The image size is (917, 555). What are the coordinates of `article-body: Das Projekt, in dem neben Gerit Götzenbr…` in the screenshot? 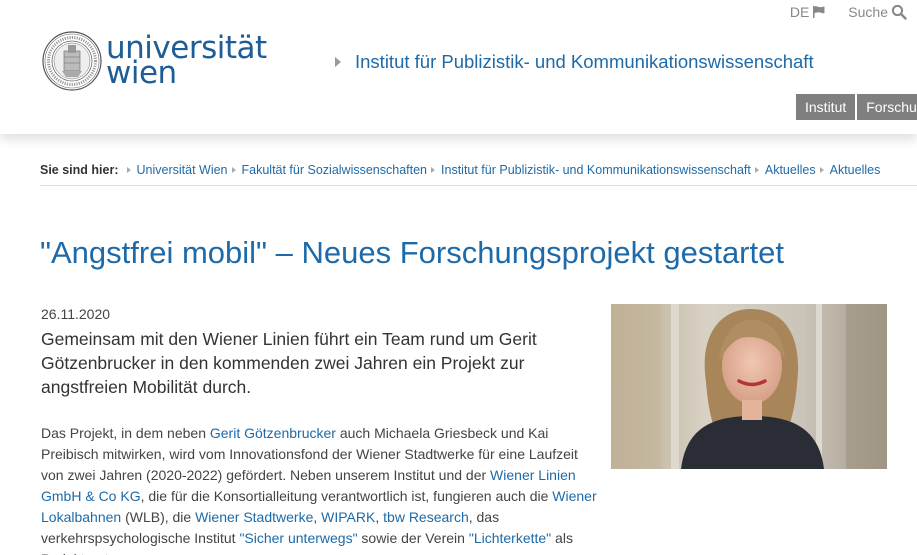 It's located at (322, 489).